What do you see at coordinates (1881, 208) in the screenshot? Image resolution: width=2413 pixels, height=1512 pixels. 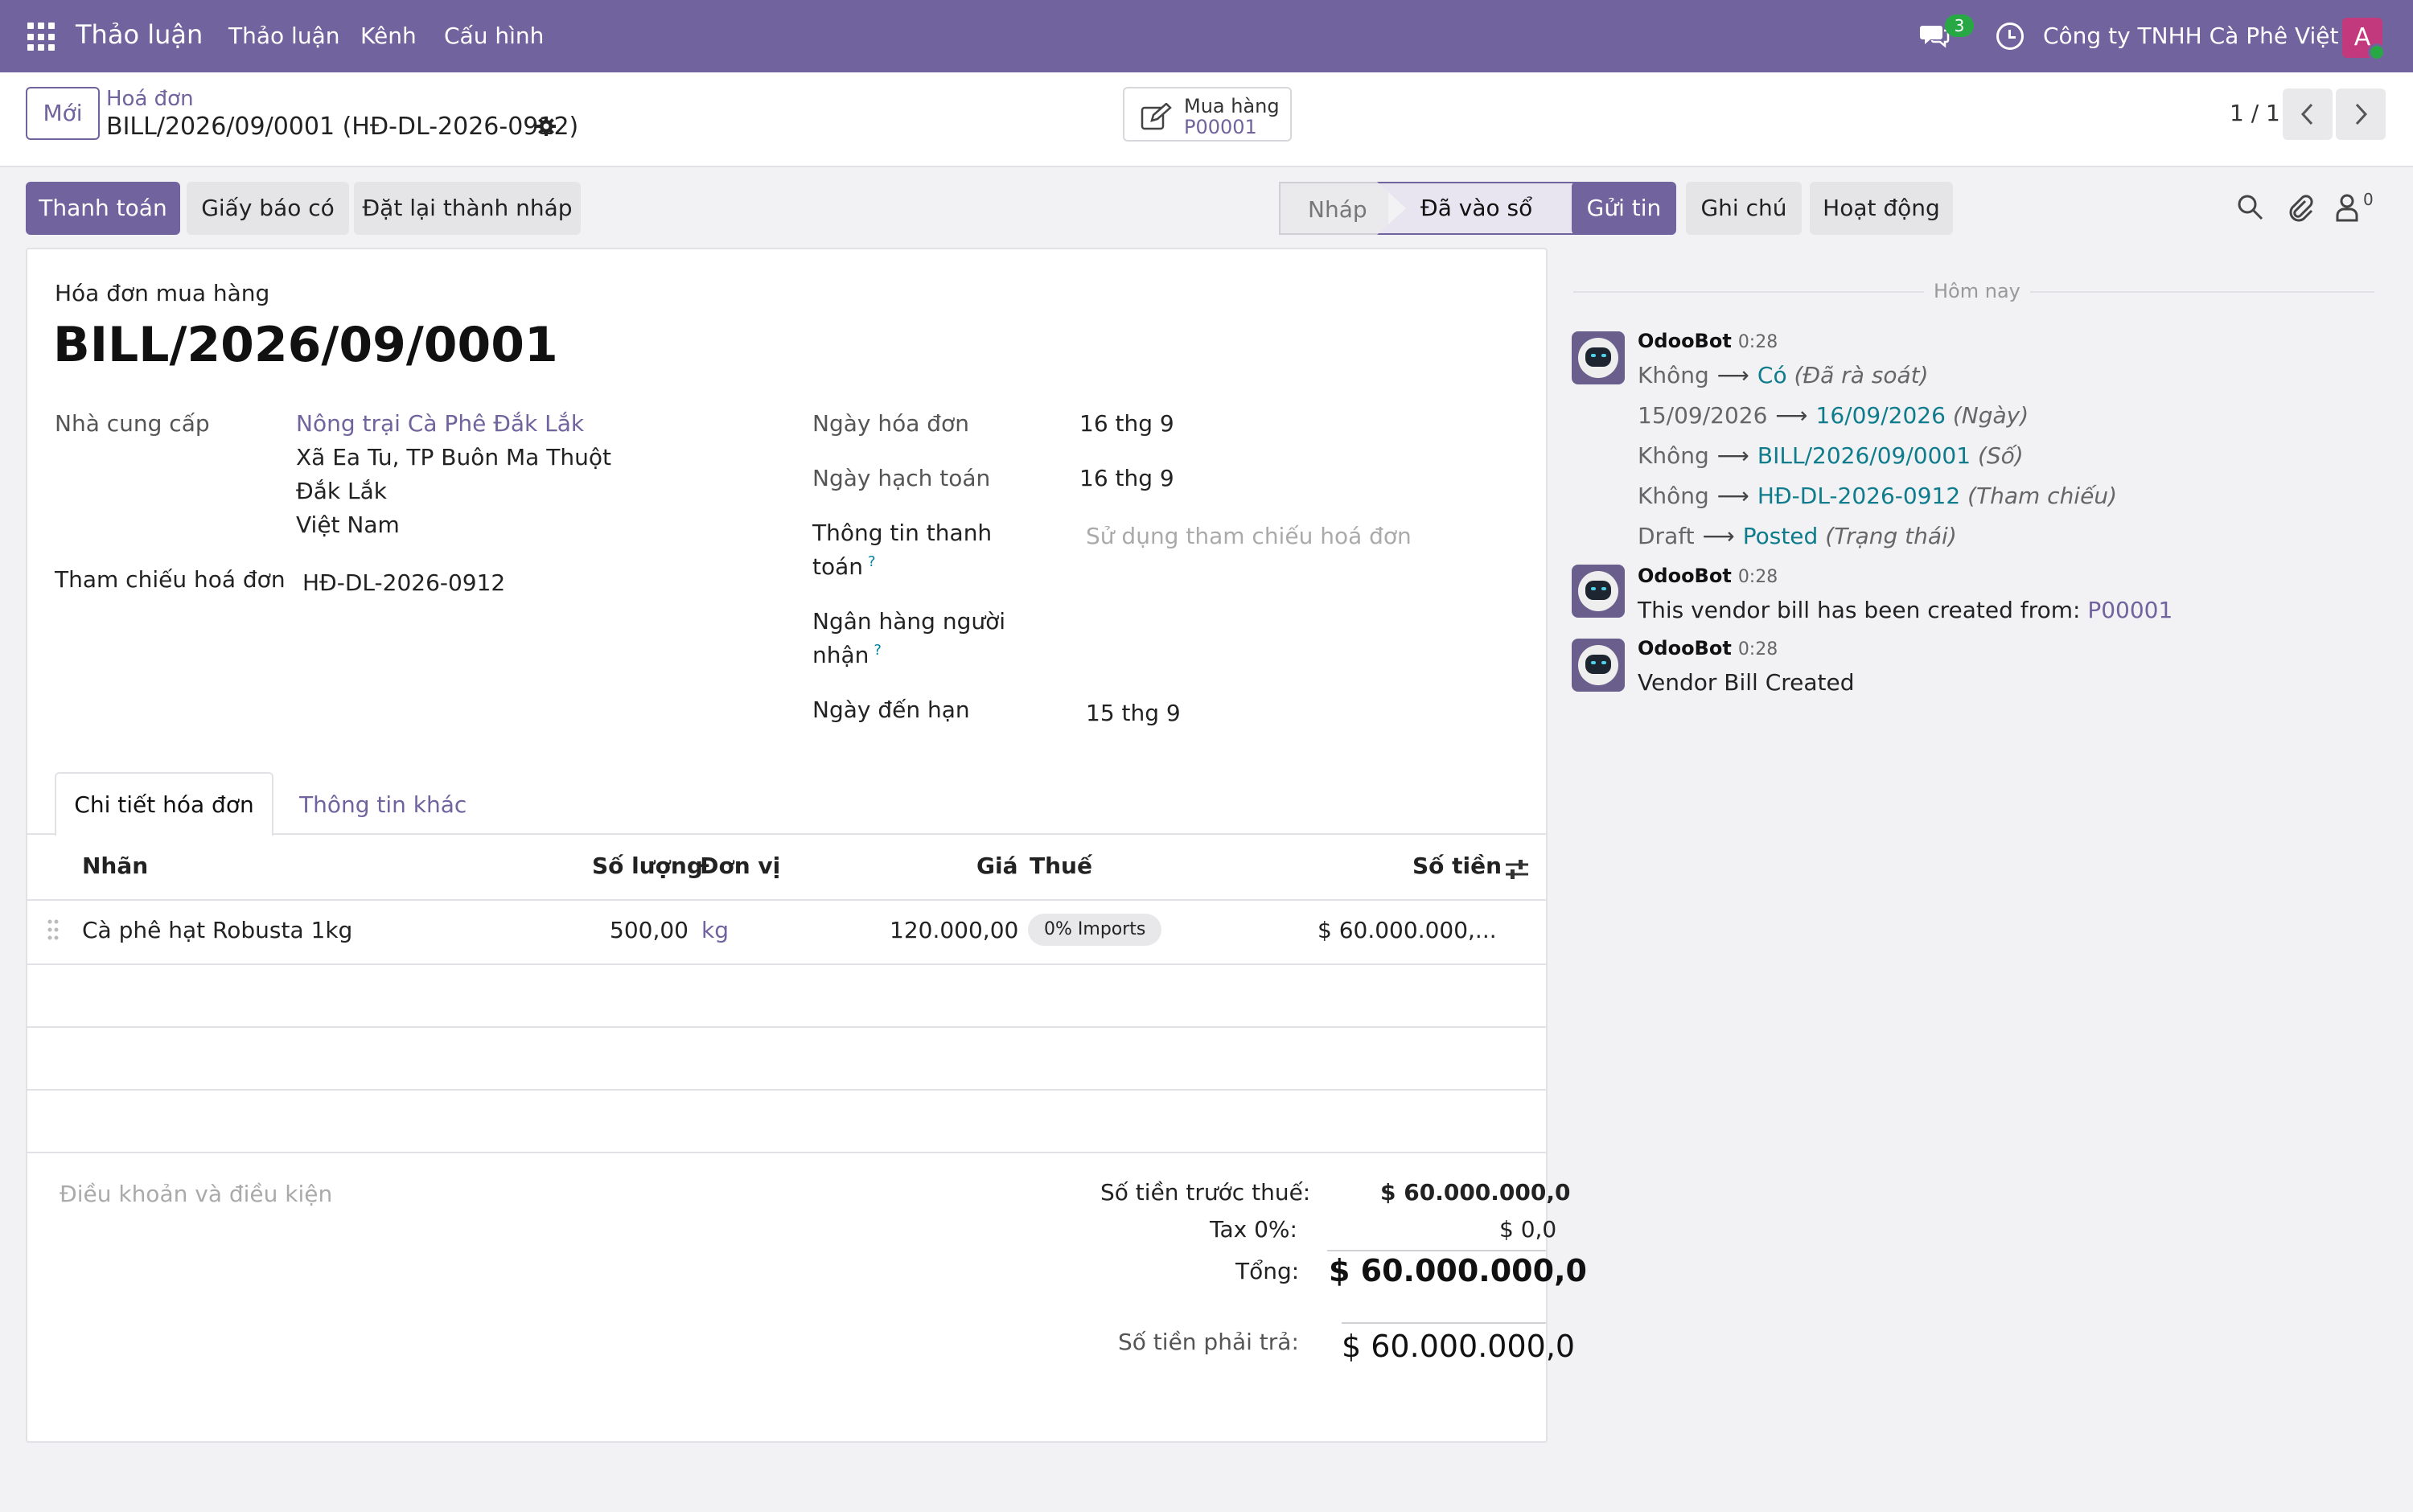 I see `activities-button: Hoạt động` at bounding box center [1881, 208].